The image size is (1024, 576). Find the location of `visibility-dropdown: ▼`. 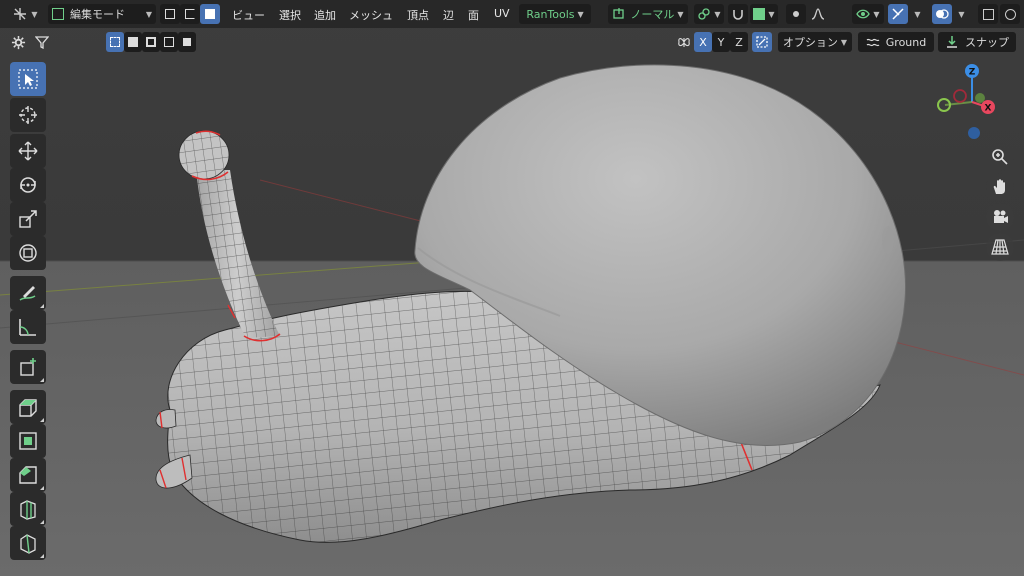

visibility-dropdown: ▼ is located at coordinates (868, 14).